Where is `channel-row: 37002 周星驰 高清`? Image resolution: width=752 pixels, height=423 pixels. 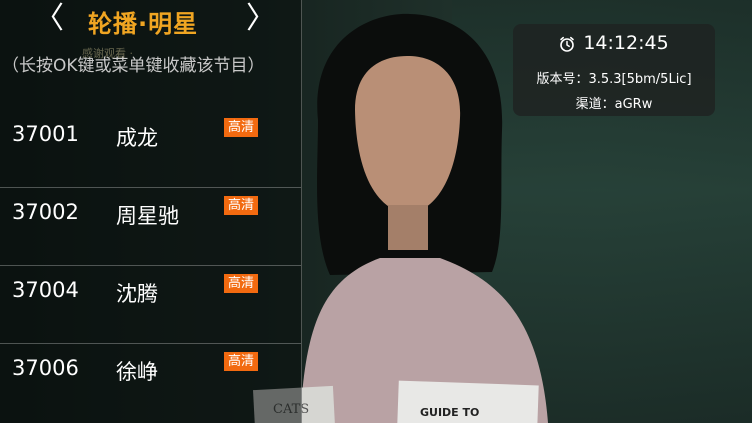
channel-row: 37002 周星驰 高清 is located at coordinates (150, 227).